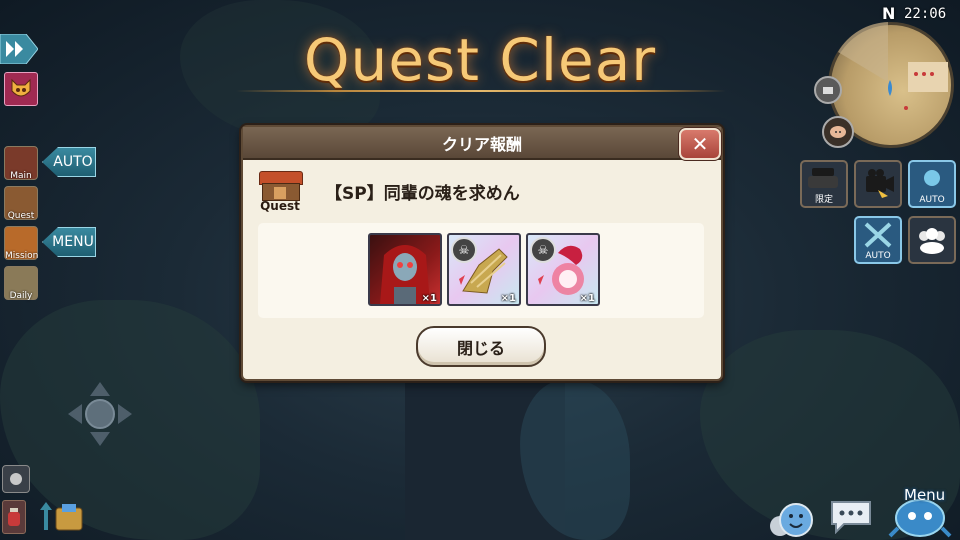 This screenshot has width=960, height=540. What do you see at coordinates (878, 256) in the screenshot?
I see `auto-skill-label: AUTO` at bounding box center [878, 256].